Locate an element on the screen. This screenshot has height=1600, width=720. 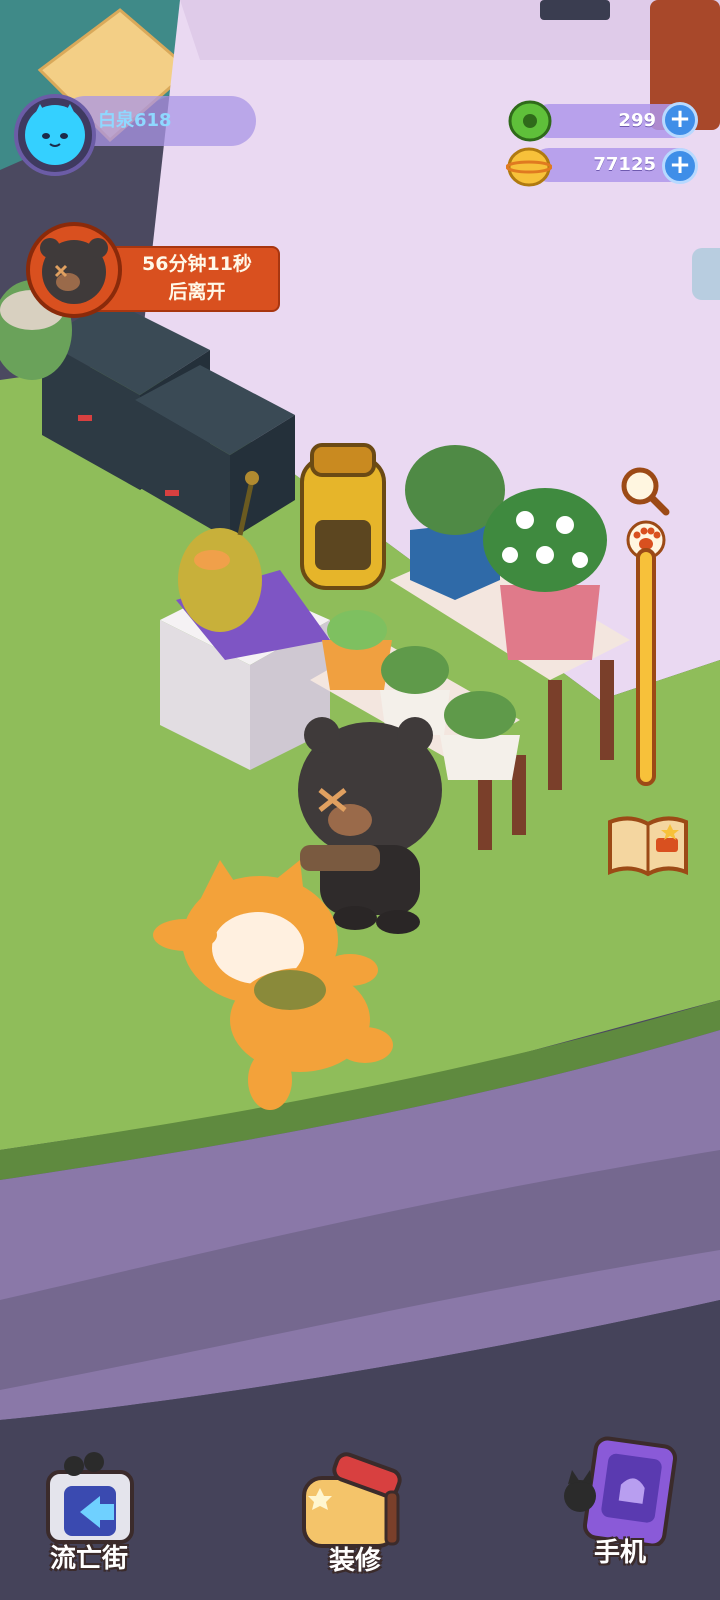
gold-coin-icon is located at coordinates (529, 167).